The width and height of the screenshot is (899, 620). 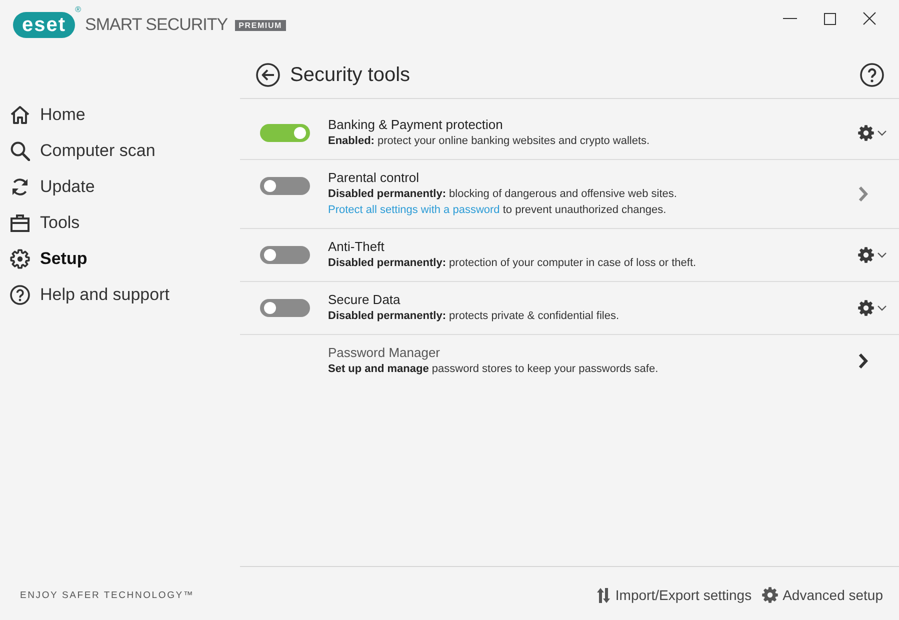 What do you see at coordinates (107, 595) in the screenshot?
I see `tagline: ENJOY SAFER TECHNOLOGY™` at bounding box center [107, 595].